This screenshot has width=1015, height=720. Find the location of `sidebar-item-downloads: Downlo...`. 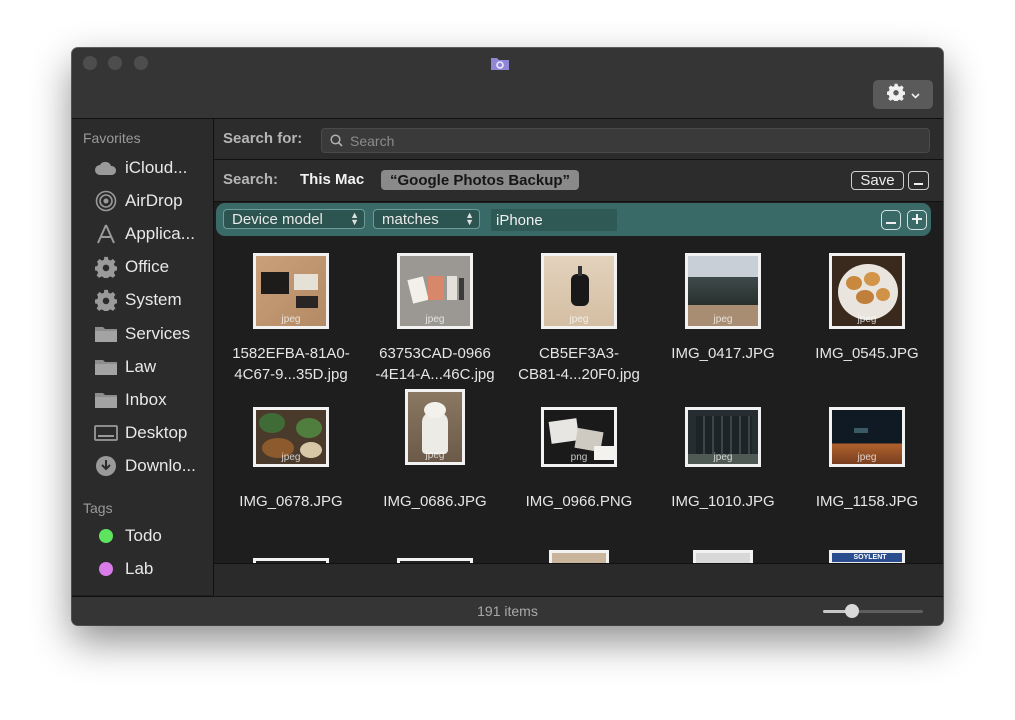

sidebar-item-downloads: Downlo... is located at coordinates (145, 466).